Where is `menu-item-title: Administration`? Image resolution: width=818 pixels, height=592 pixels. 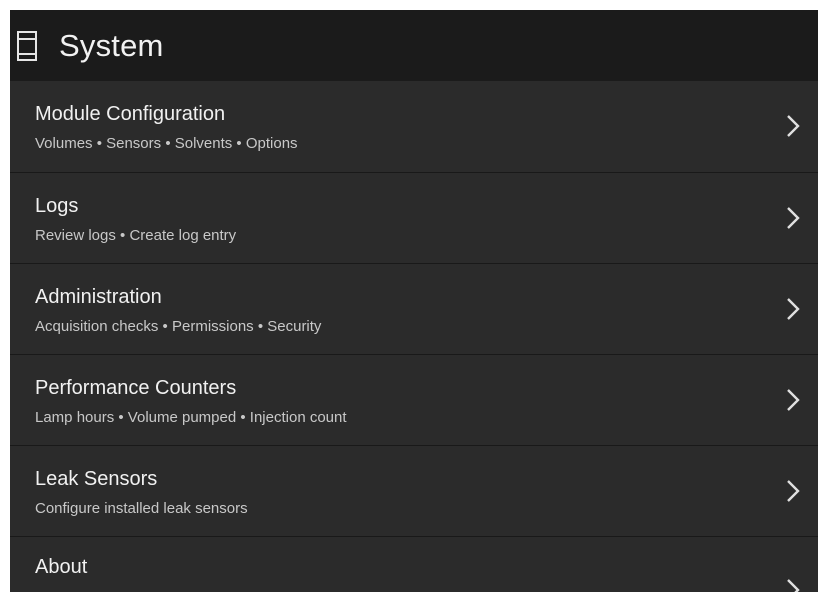
menu-item-title: Administration is located at coordinates (98, 297).